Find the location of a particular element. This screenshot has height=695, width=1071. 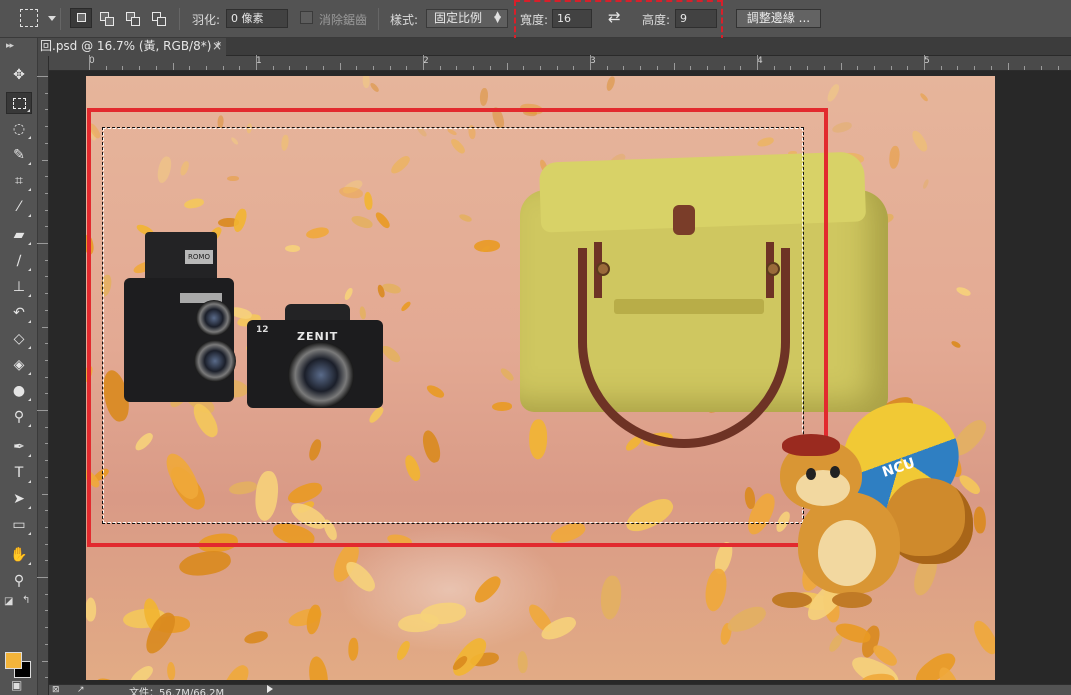

horizontal-ruler: 0 1 2 3 4 5 is located at coordinates (559, 63).